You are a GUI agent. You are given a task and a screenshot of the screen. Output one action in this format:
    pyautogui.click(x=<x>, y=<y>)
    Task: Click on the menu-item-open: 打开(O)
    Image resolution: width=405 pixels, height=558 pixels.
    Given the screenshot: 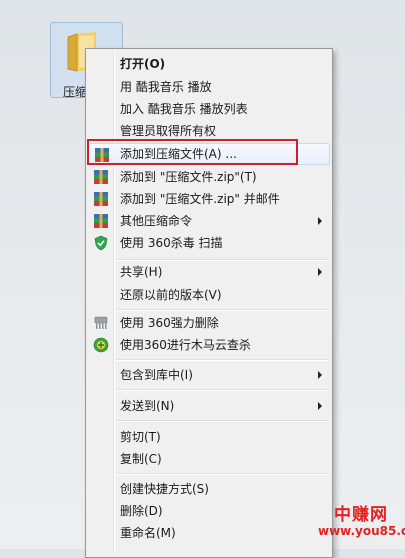 What is the action you would take?
    pyautogui.click(x=209, y=64)
    